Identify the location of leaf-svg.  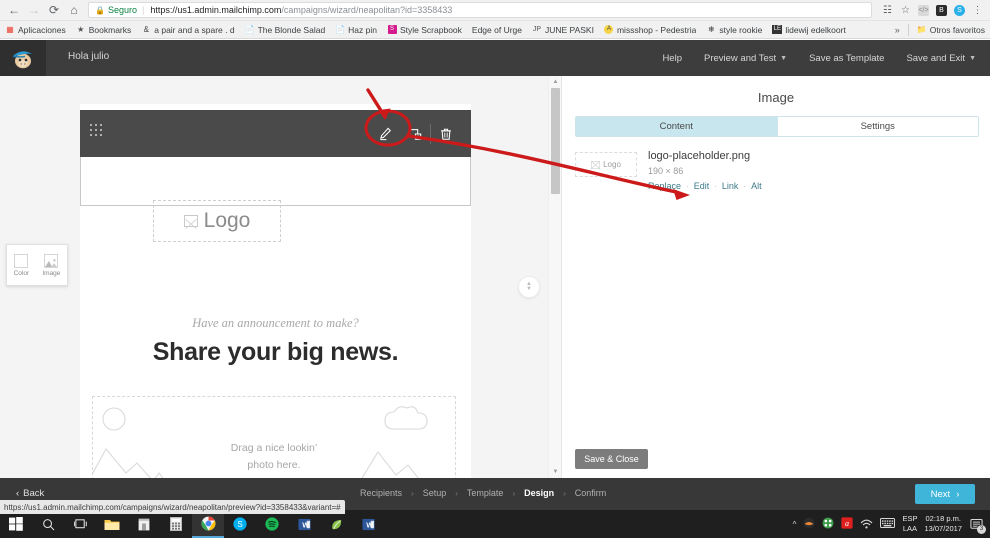
(336, 524).